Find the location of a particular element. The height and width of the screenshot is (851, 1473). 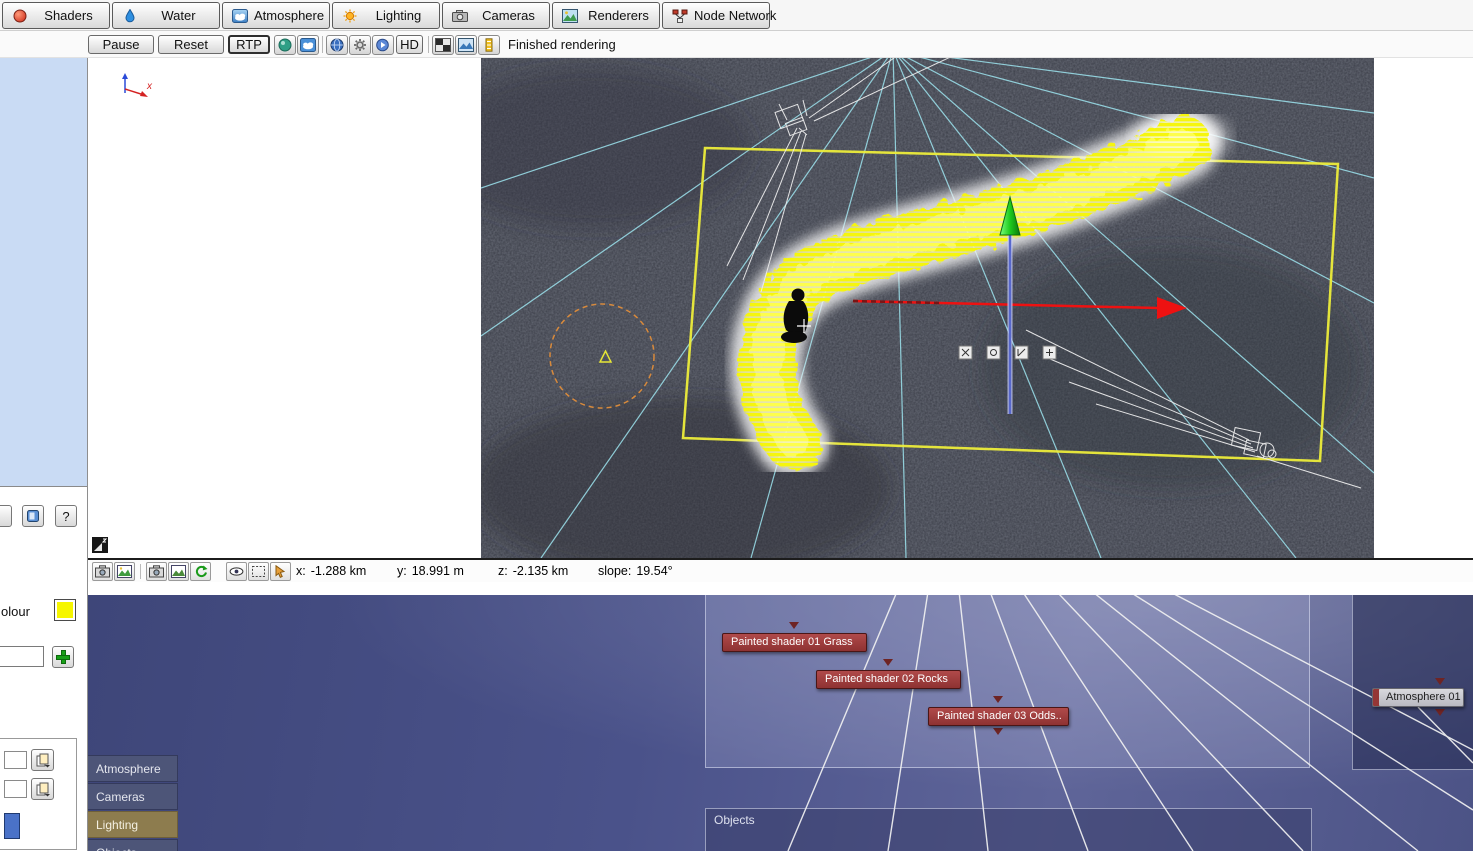

tab-label: Node Network is located at coordinates (735, 15).